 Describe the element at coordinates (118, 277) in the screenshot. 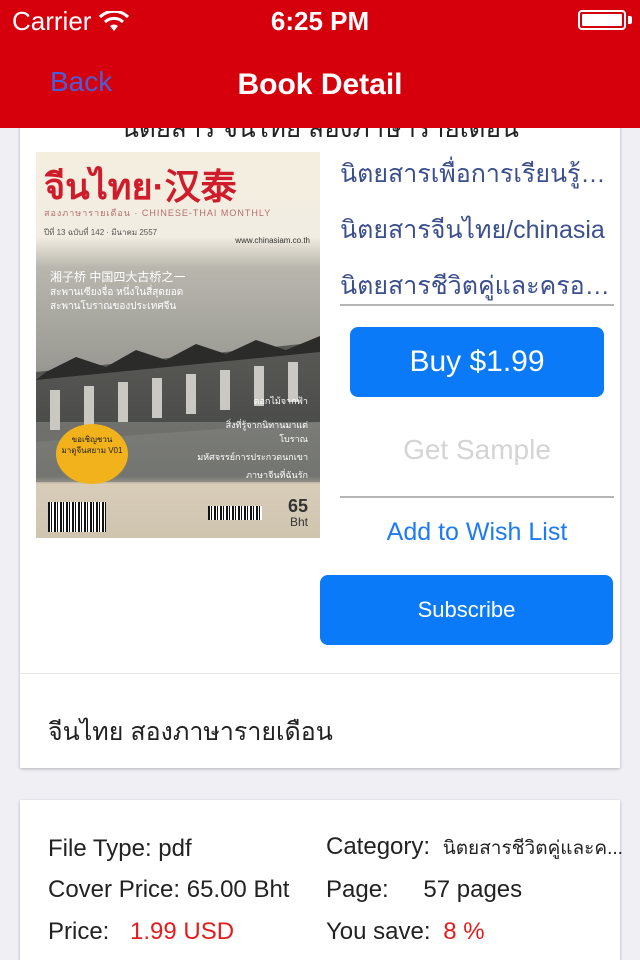

I see `cover-headline-cn: 湘子桥 中国四大古桥之一` at that location.